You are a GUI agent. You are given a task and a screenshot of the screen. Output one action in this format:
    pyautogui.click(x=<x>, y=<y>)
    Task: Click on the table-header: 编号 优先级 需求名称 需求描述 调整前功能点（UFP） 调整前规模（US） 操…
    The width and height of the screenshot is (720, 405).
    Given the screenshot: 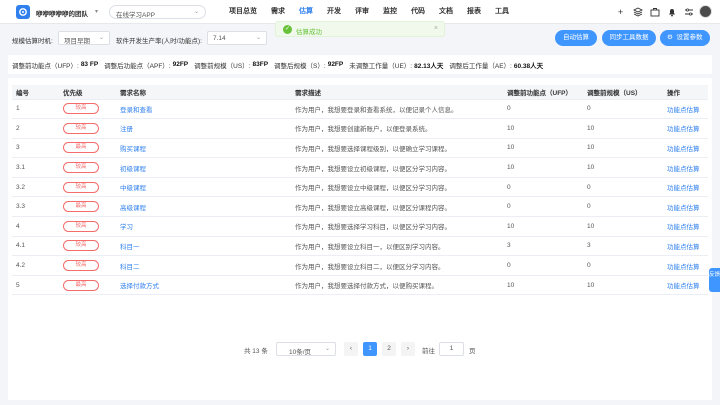 What is the action you would take?
    pyautogui.click(x=360, y=92)
    